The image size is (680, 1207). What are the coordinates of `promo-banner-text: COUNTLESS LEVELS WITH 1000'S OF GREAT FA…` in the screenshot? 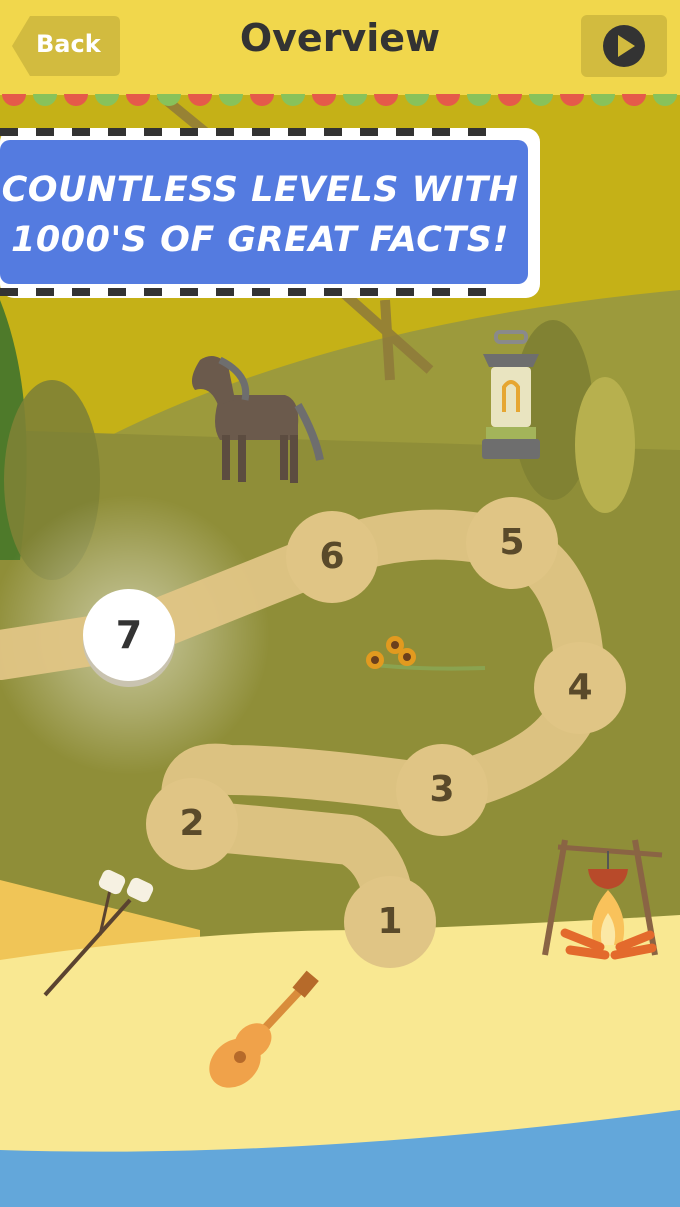 It's located at (260, 215).